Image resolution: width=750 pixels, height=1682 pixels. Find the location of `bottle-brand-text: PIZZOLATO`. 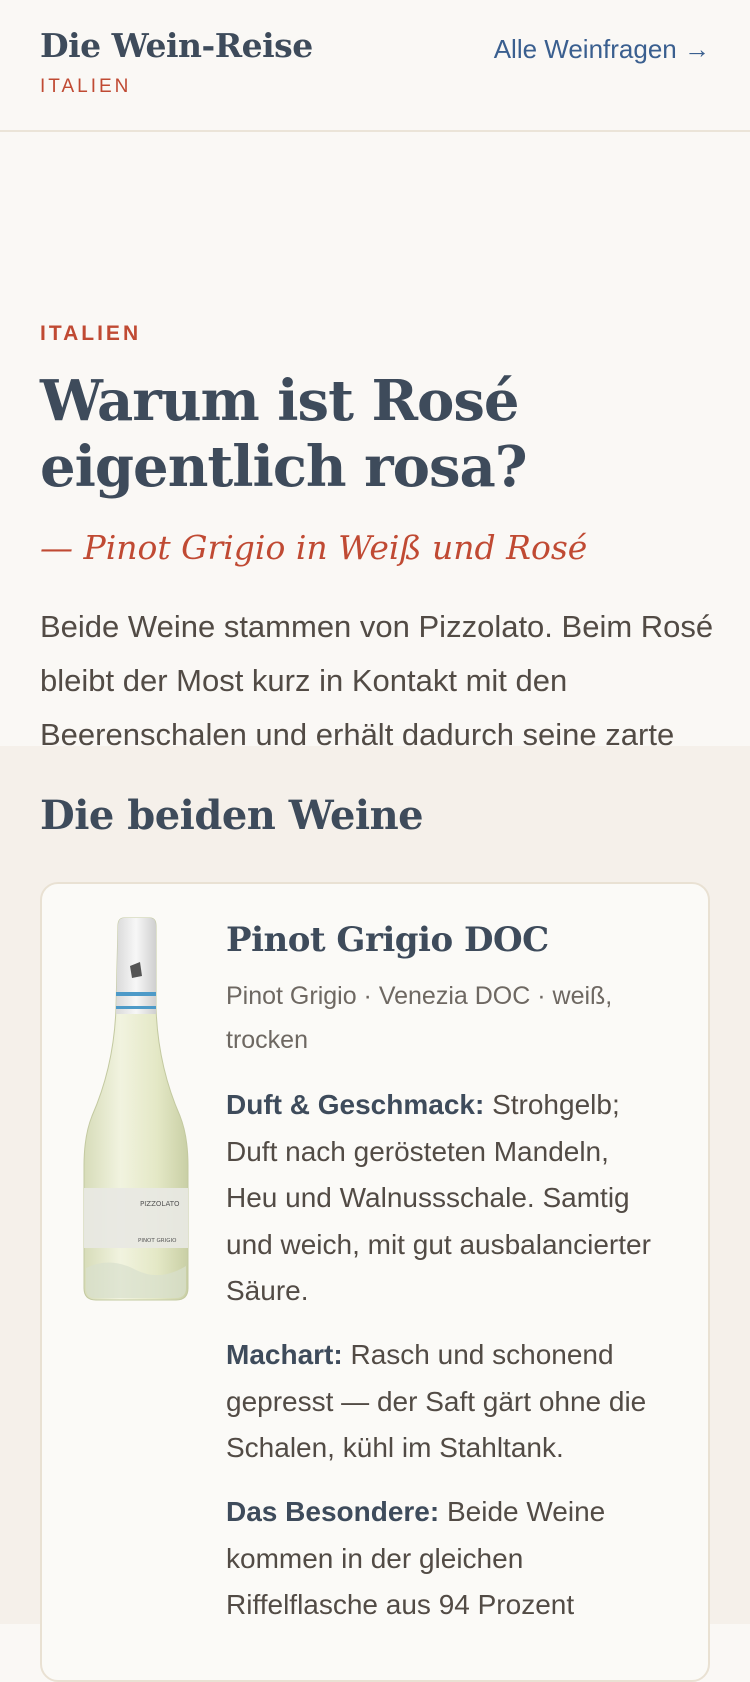

bottle-brand-text: PIZZOLATO is located at coordinates (160, 1204).